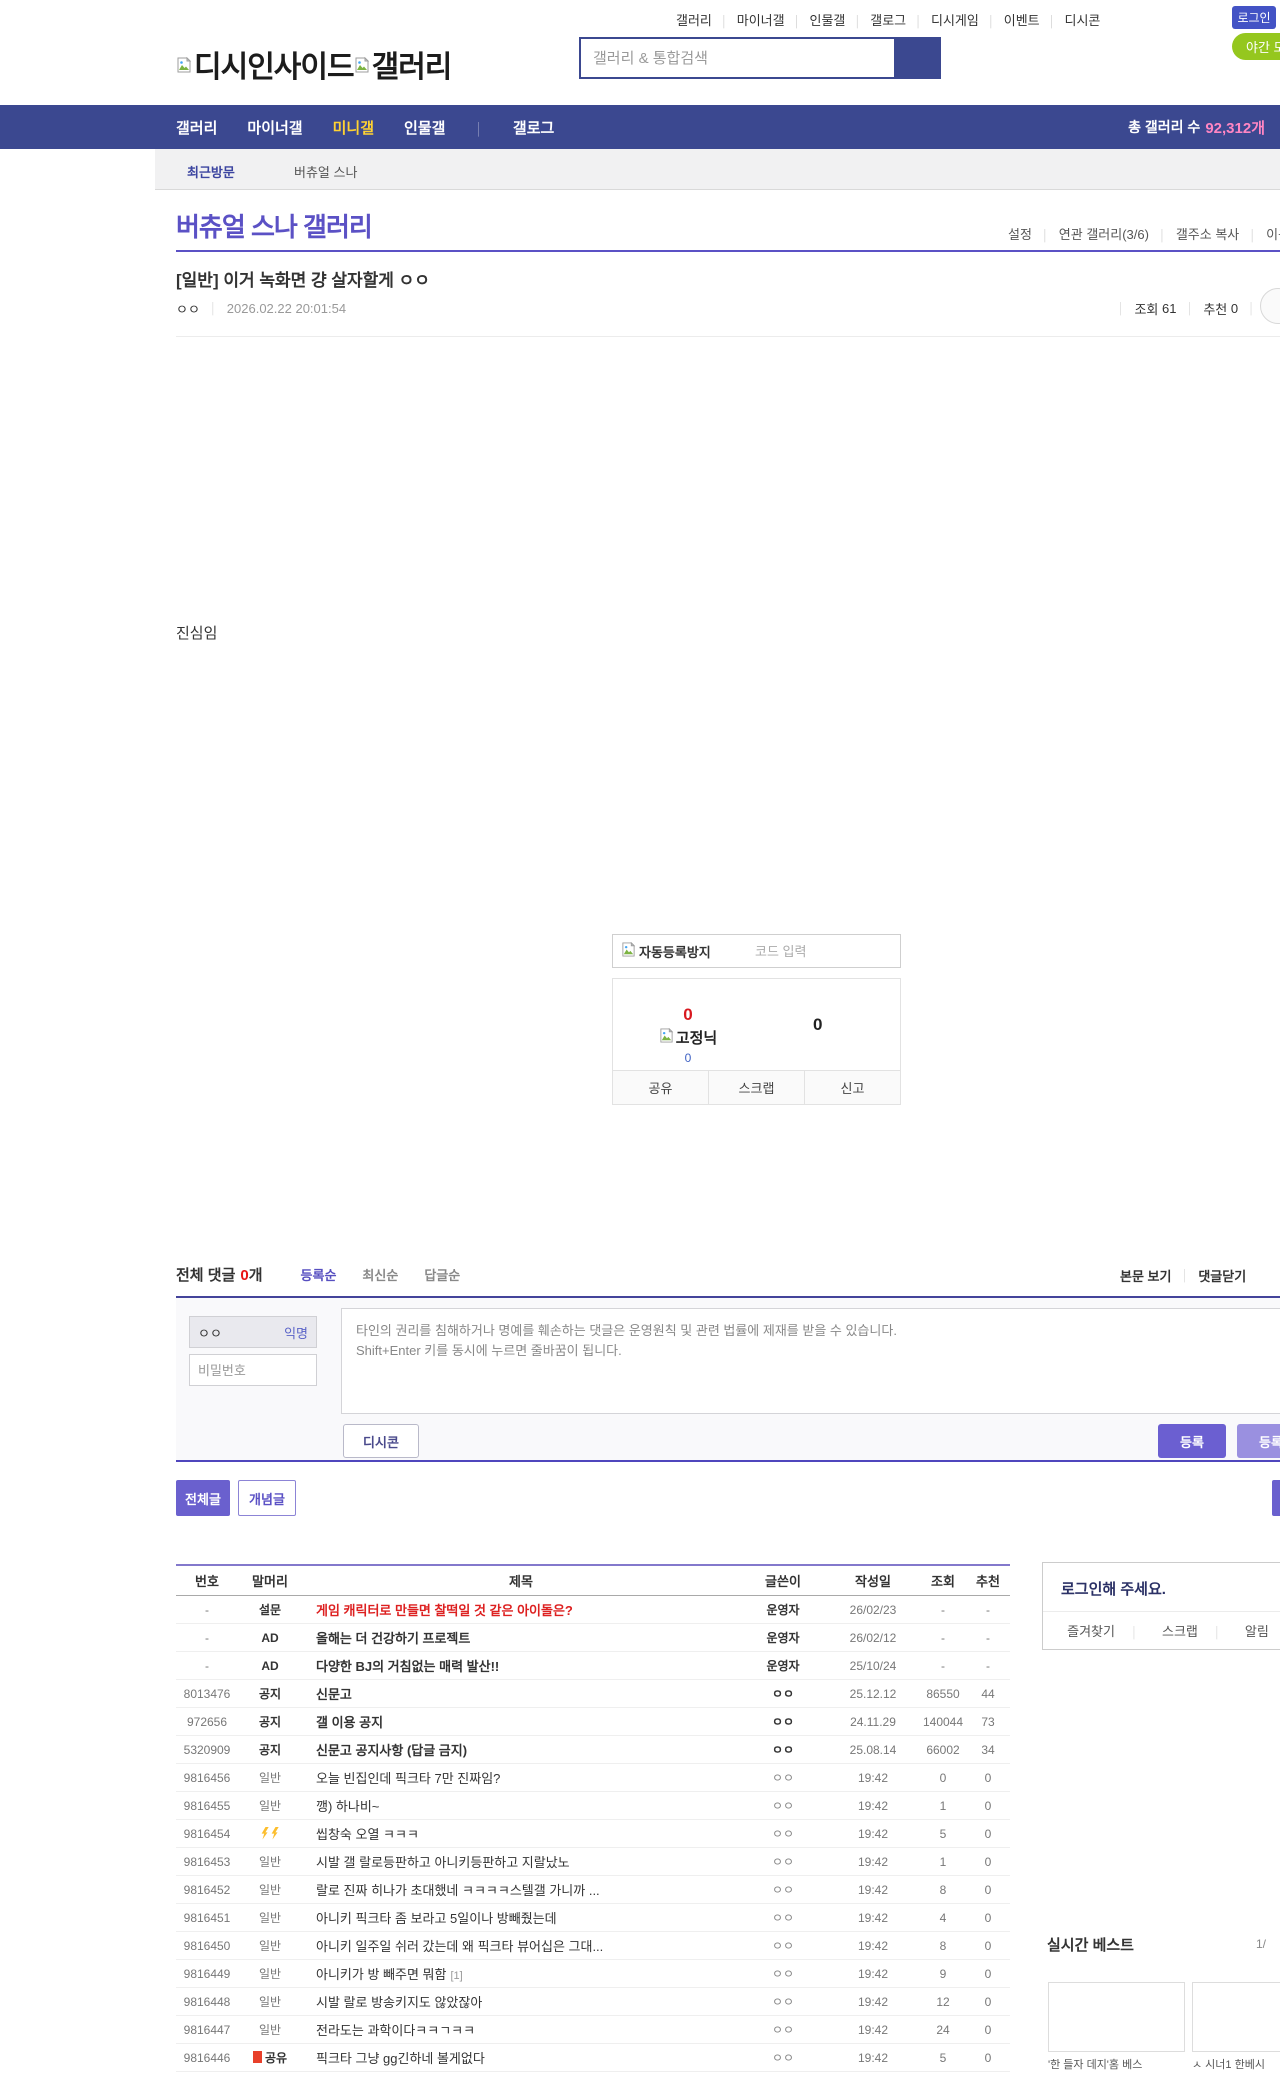 The height and width of the screenshot is (2078, 1280). Describe the element at coordinates (1273, 233) in the screenshot. I see `gallery-utility-link: 이용` at that location.